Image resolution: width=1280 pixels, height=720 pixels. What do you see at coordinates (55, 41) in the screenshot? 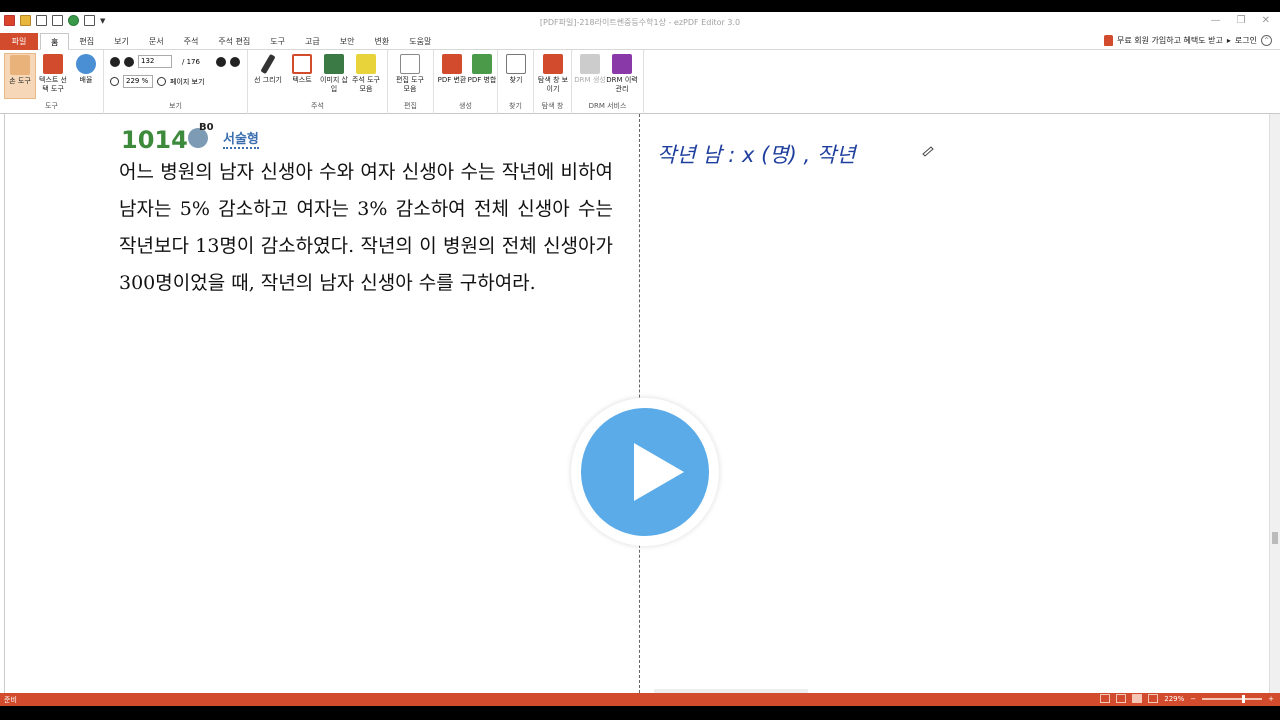
I see `tab-home: 홈` at bounding box center [55, 41].